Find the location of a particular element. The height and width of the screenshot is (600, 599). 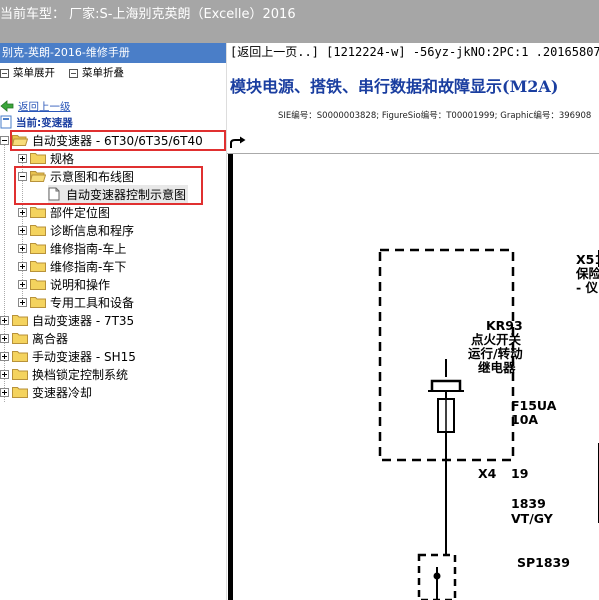

relay-name-line3: 继电器 is located at coordinates (497, 367).